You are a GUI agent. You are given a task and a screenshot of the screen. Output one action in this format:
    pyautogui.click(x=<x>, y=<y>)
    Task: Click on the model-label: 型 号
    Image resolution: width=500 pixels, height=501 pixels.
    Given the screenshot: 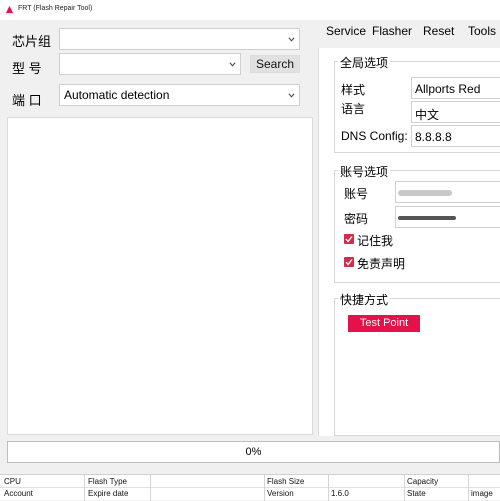 What is the action you would take?
    pyautogui.click(x=27, y=68)
    